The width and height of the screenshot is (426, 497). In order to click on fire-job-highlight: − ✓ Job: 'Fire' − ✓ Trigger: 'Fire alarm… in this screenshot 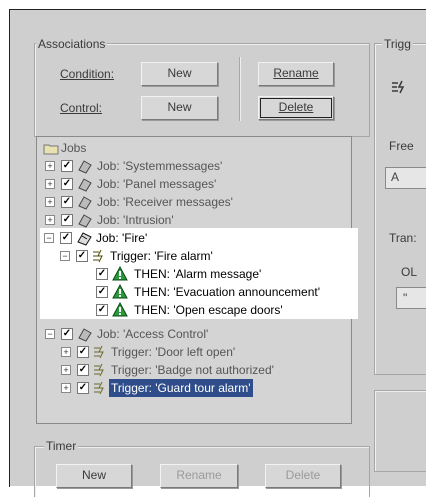, I will do `click(199, 273)`.